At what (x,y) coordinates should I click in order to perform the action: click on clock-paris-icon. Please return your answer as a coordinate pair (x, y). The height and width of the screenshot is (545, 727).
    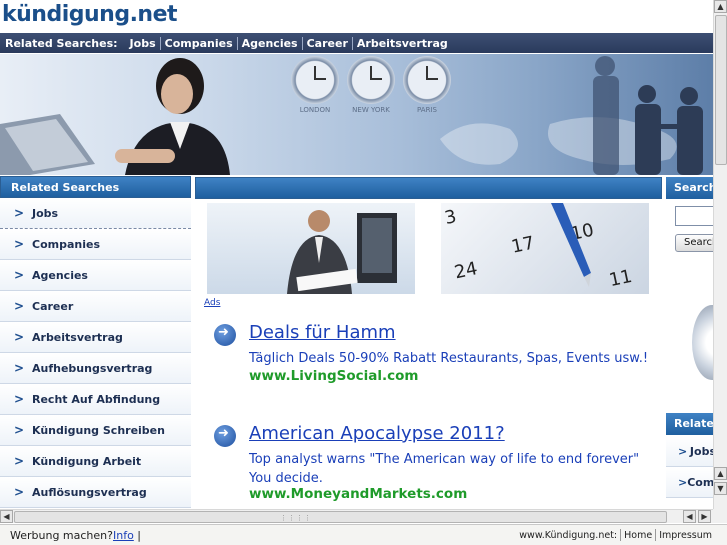
    Looking at the image, I should click on (427, 80).